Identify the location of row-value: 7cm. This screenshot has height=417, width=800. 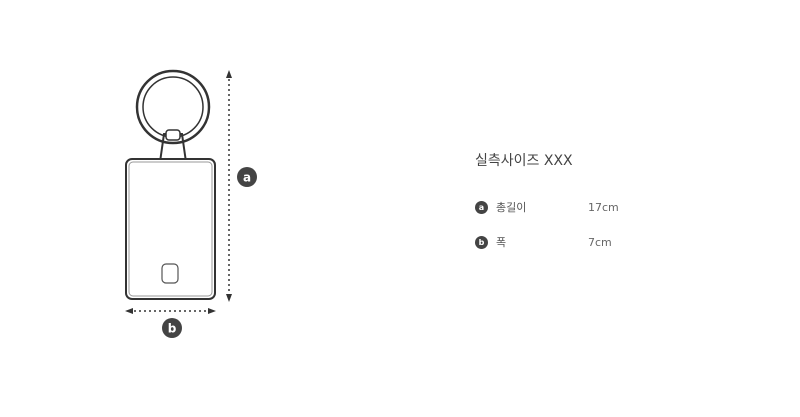
(600, 242).